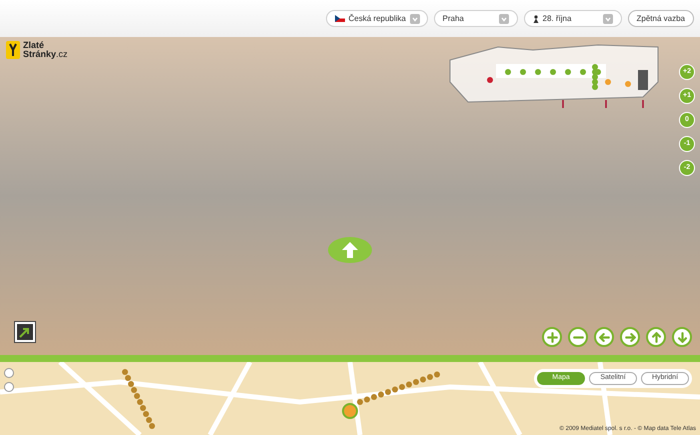  Describe the element at coordinates (25, 332) in the screenshot. I see `fullscreen-button` at that location.